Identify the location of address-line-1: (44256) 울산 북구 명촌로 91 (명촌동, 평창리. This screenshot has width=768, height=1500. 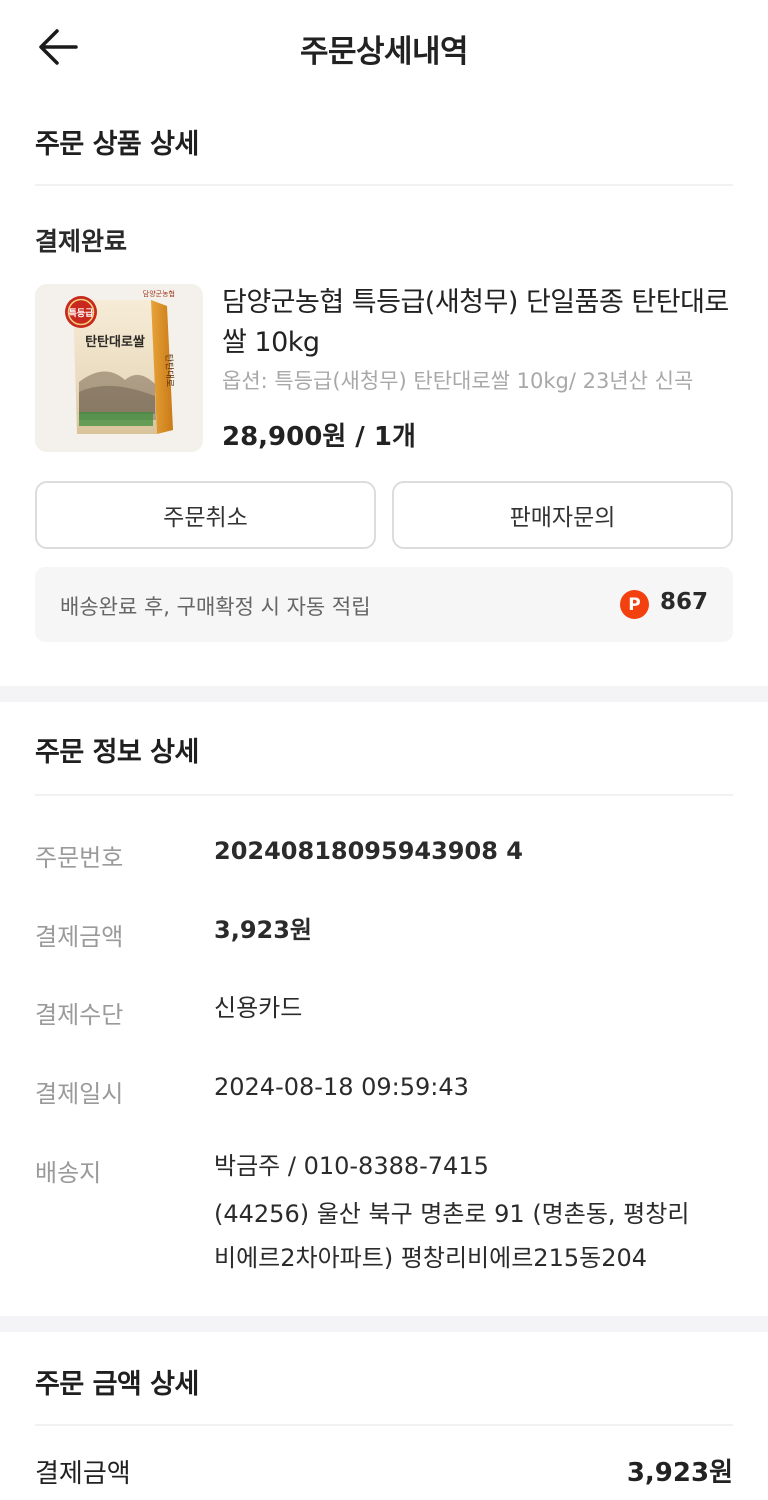
(452, 1214).